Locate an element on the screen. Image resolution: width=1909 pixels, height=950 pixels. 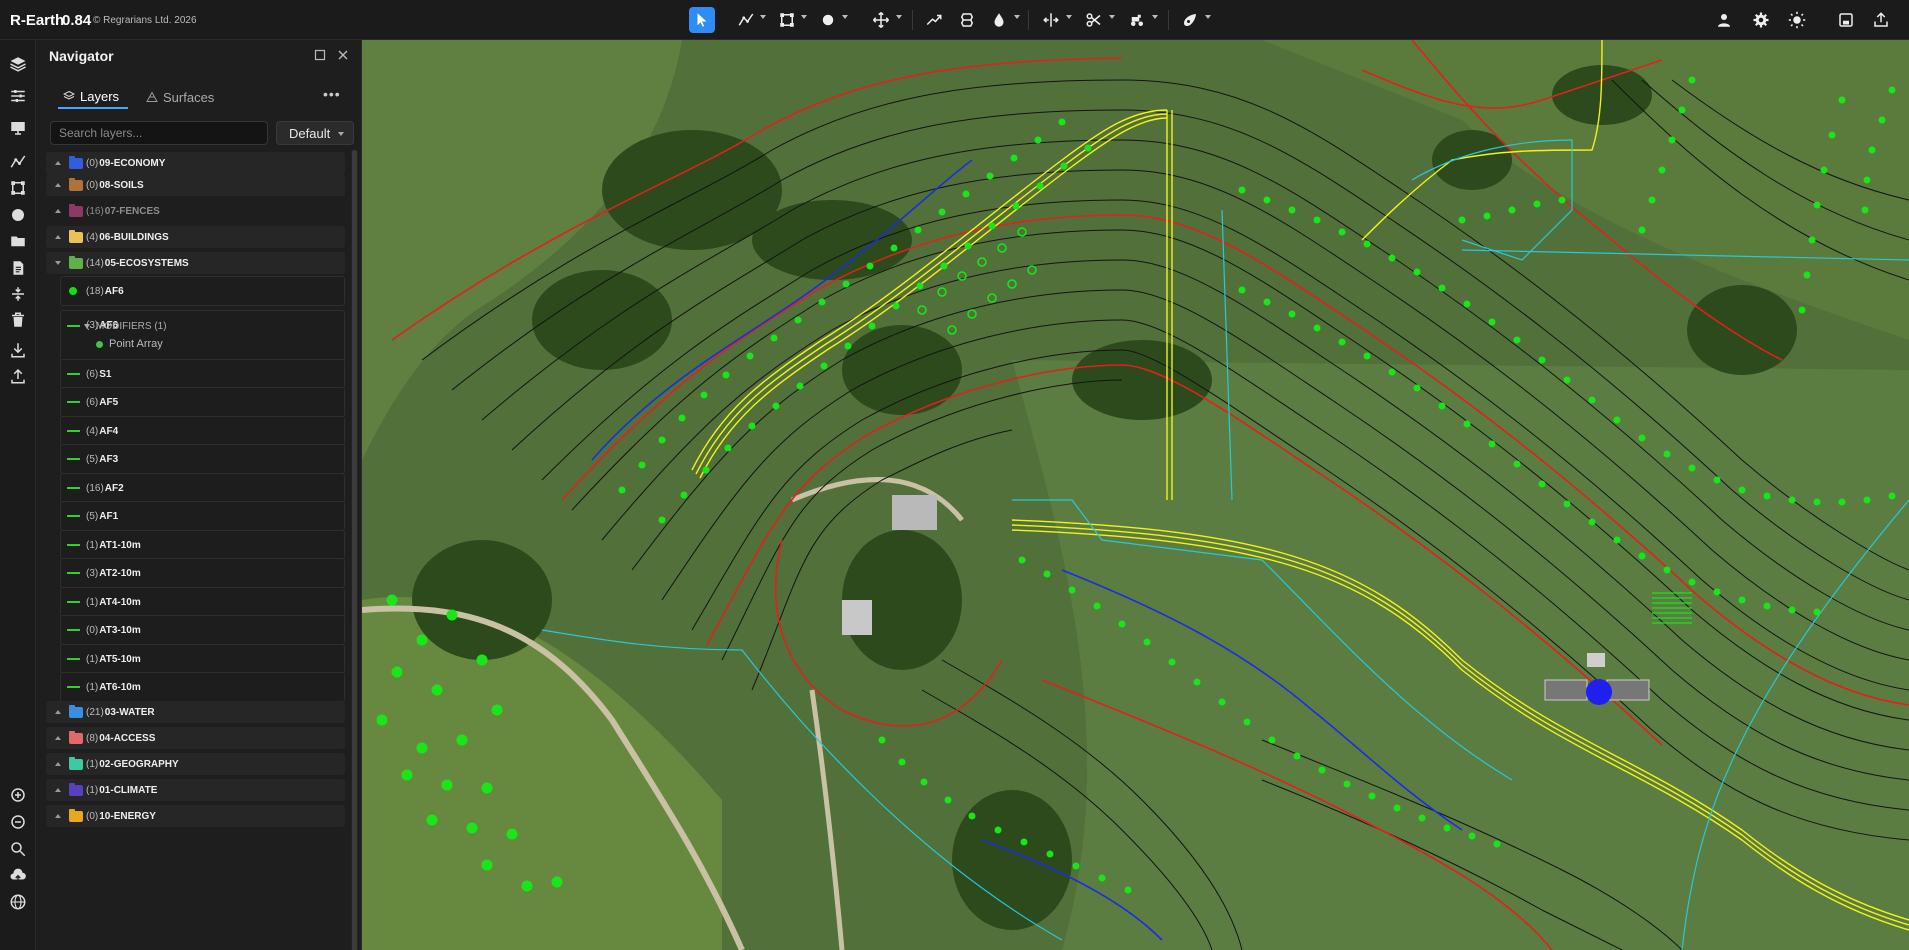
brush-tool-button is located at coordinates (1190, 20).